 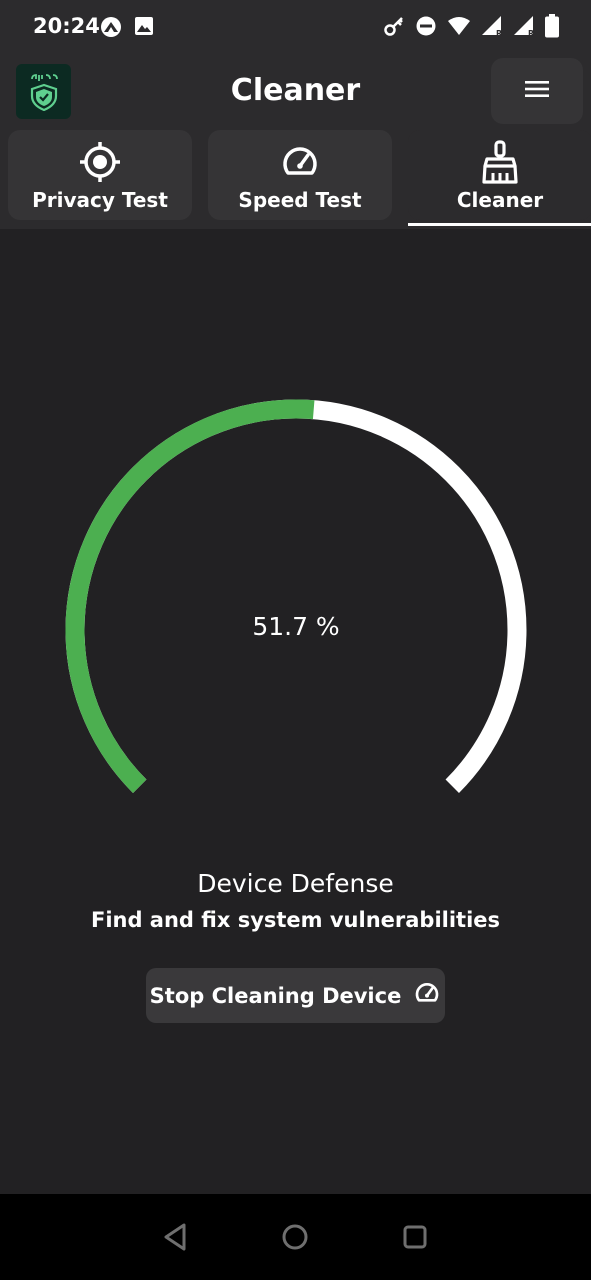 I want to click on wifi-icon, so click(x=459, y=28).